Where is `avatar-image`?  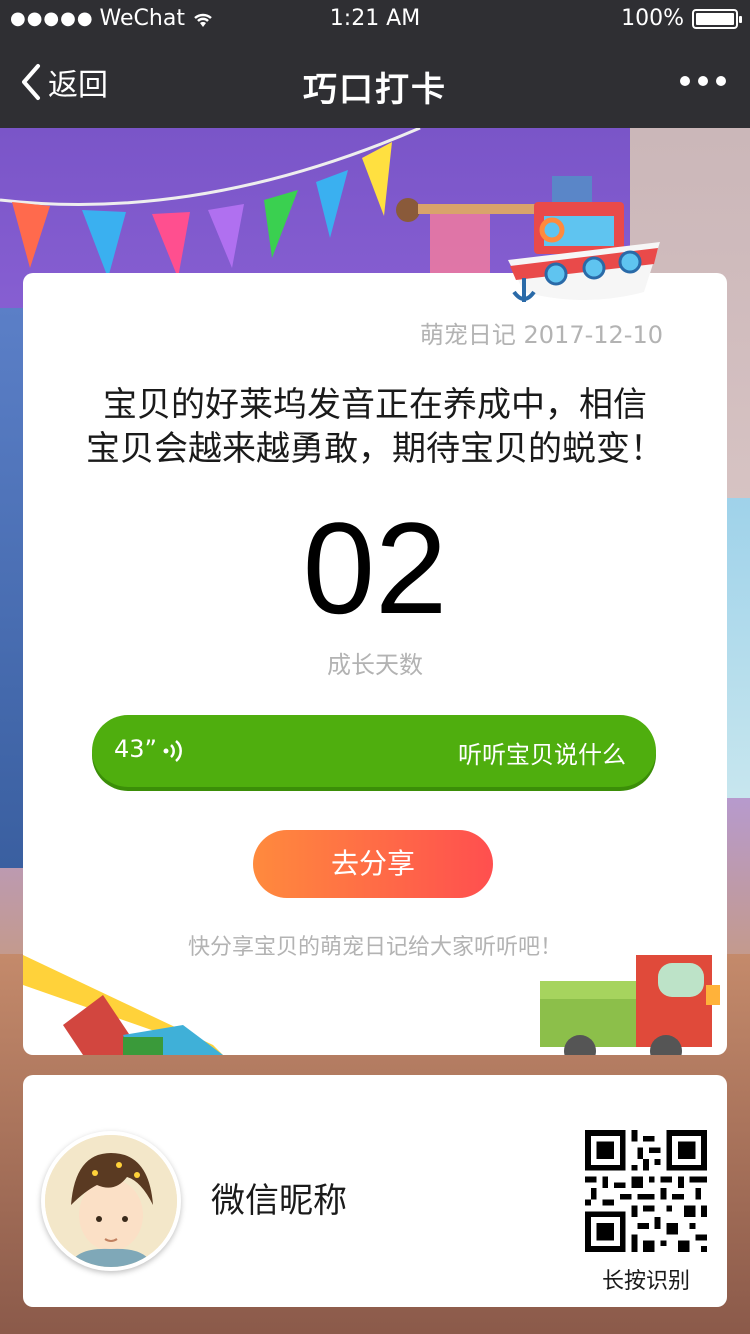 avatar-image is located at coordinates (111, 1201).